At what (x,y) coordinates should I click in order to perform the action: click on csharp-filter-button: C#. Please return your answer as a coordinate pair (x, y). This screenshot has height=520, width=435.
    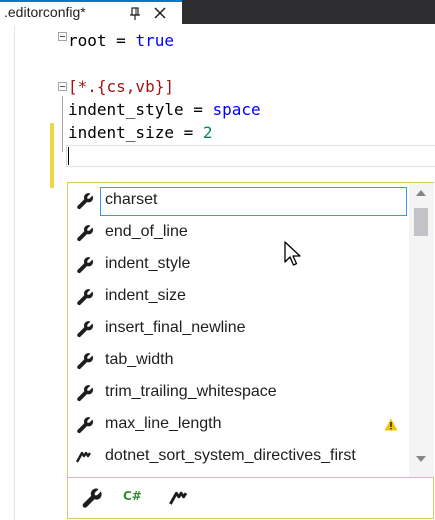
    Looking at the image, I should click on (132, 496).